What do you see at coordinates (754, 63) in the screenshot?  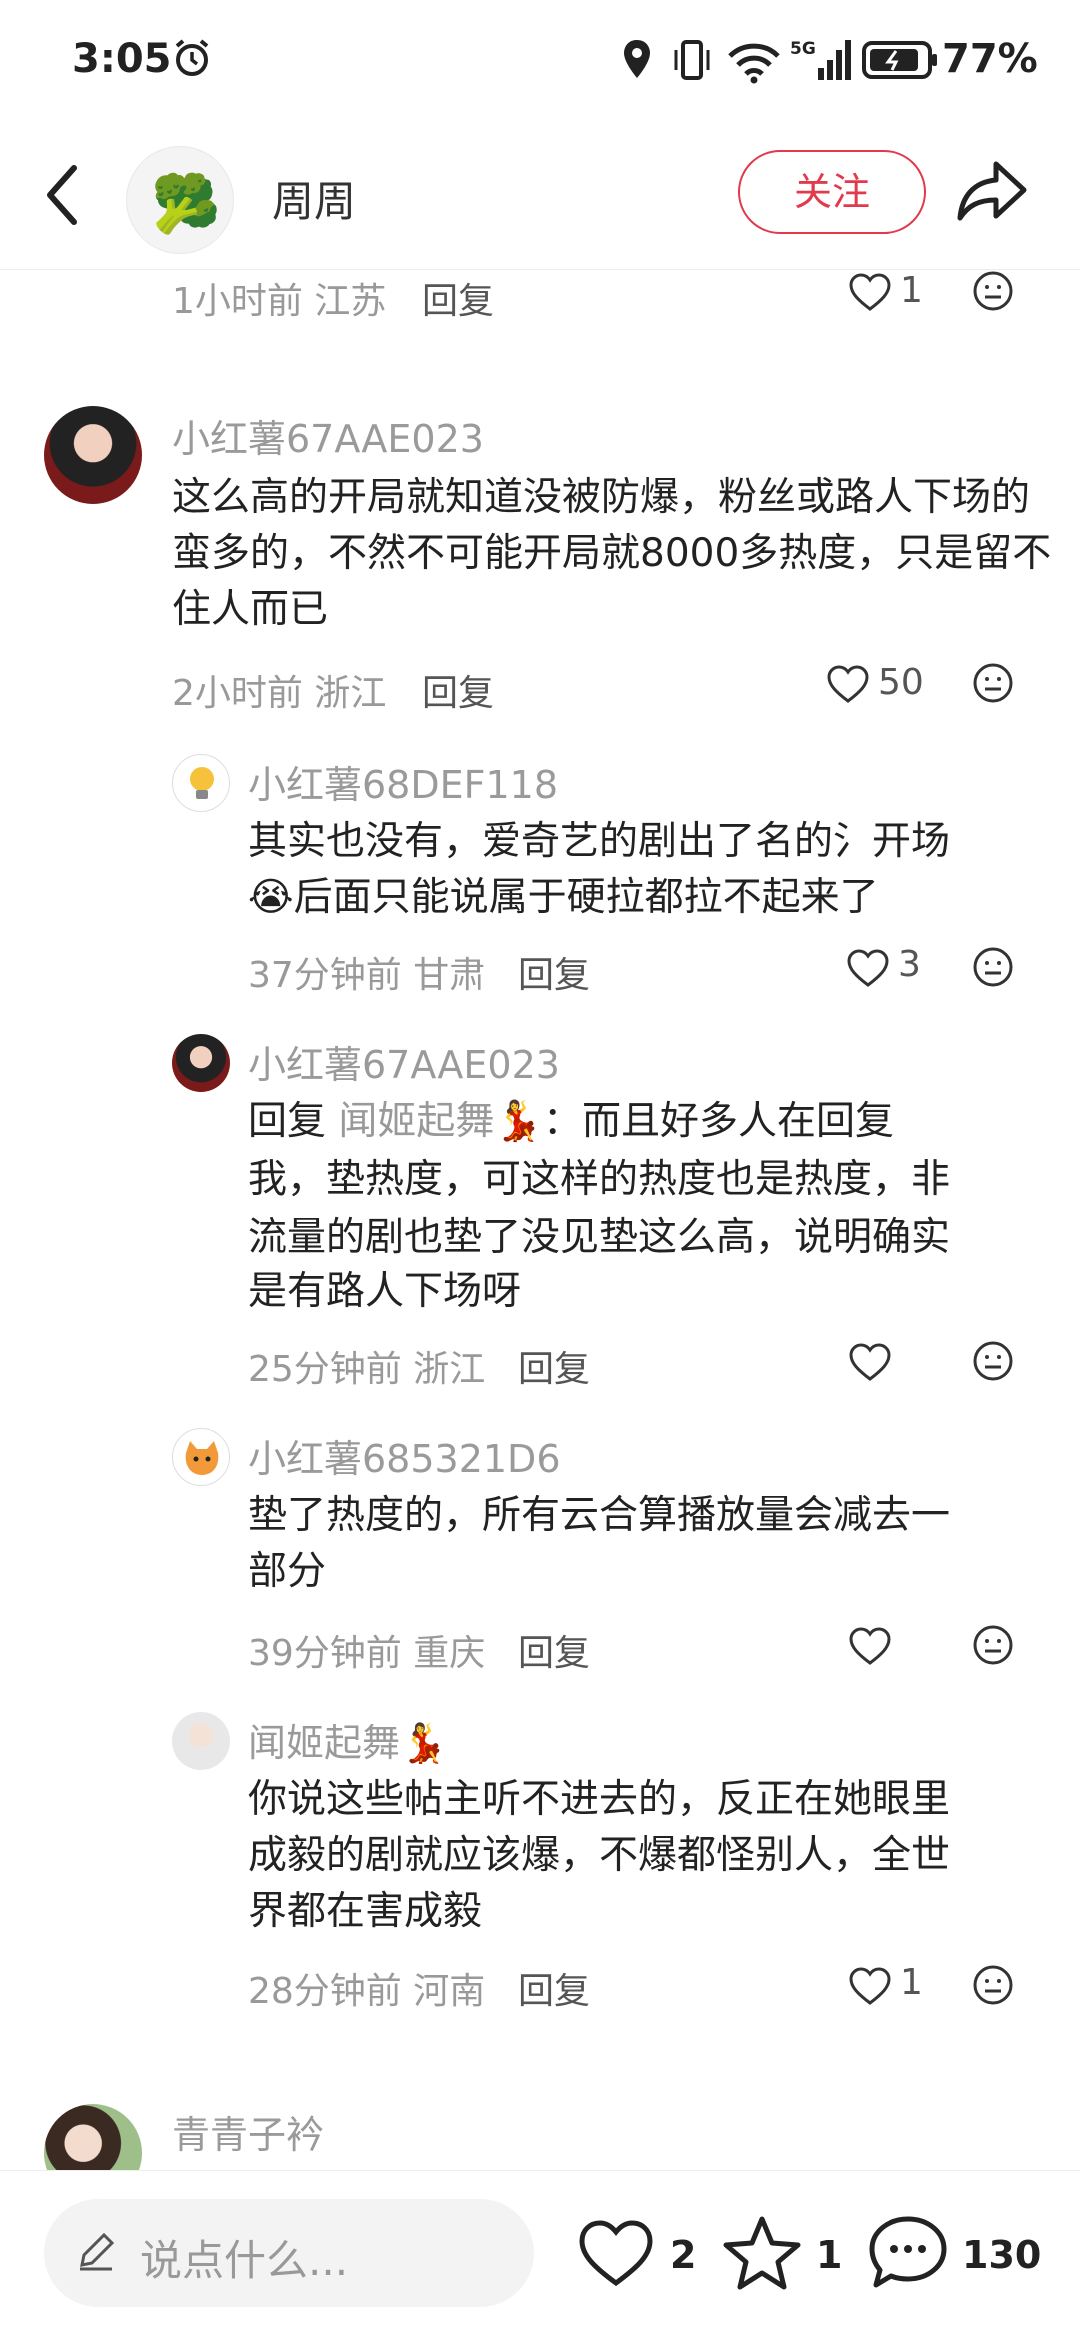 I see `wifi-icon` at bounding box center [754, 63].